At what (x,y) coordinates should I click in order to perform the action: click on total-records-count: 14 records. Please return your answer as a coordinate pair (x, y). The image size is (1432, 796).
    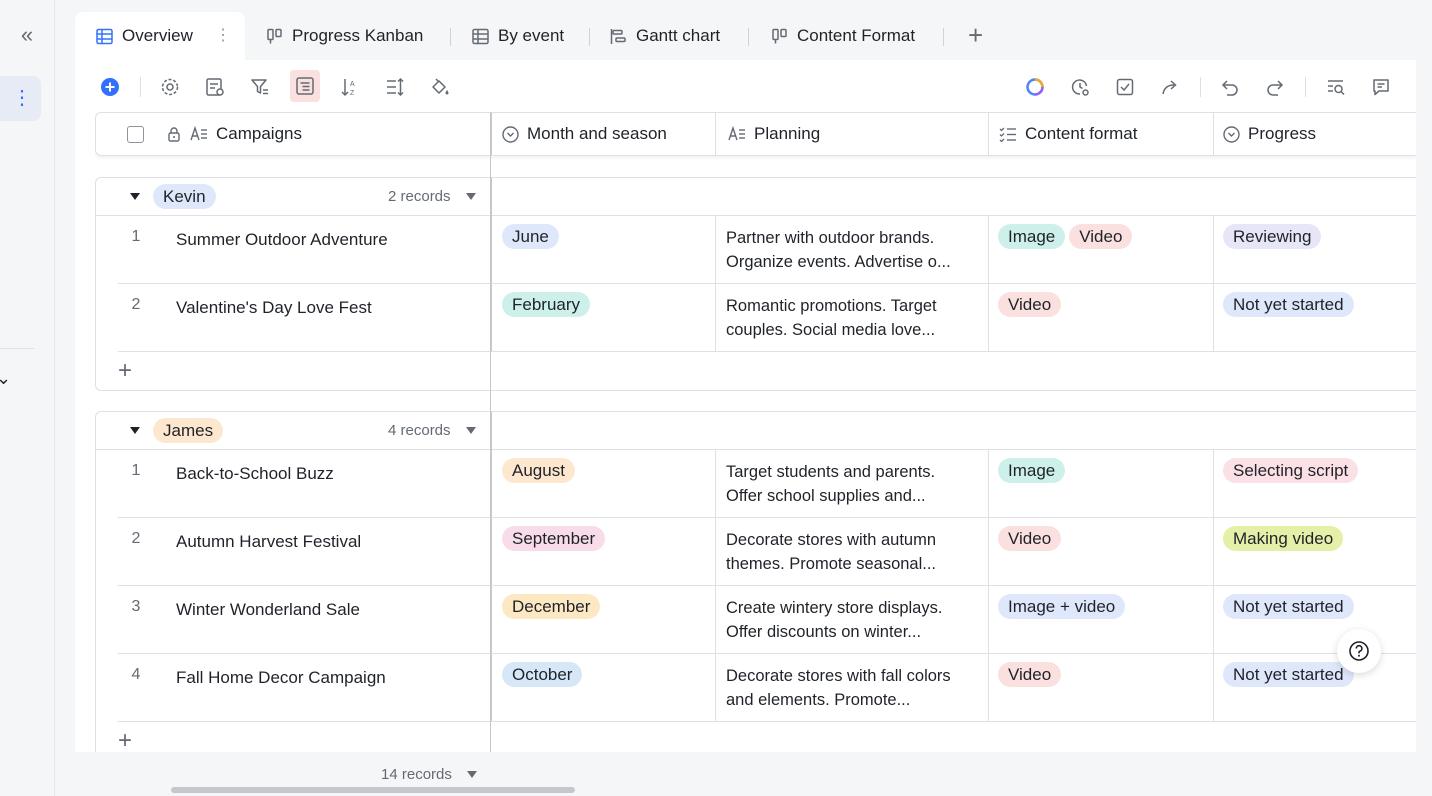
    Looking at the image, I should click on (416, 774).